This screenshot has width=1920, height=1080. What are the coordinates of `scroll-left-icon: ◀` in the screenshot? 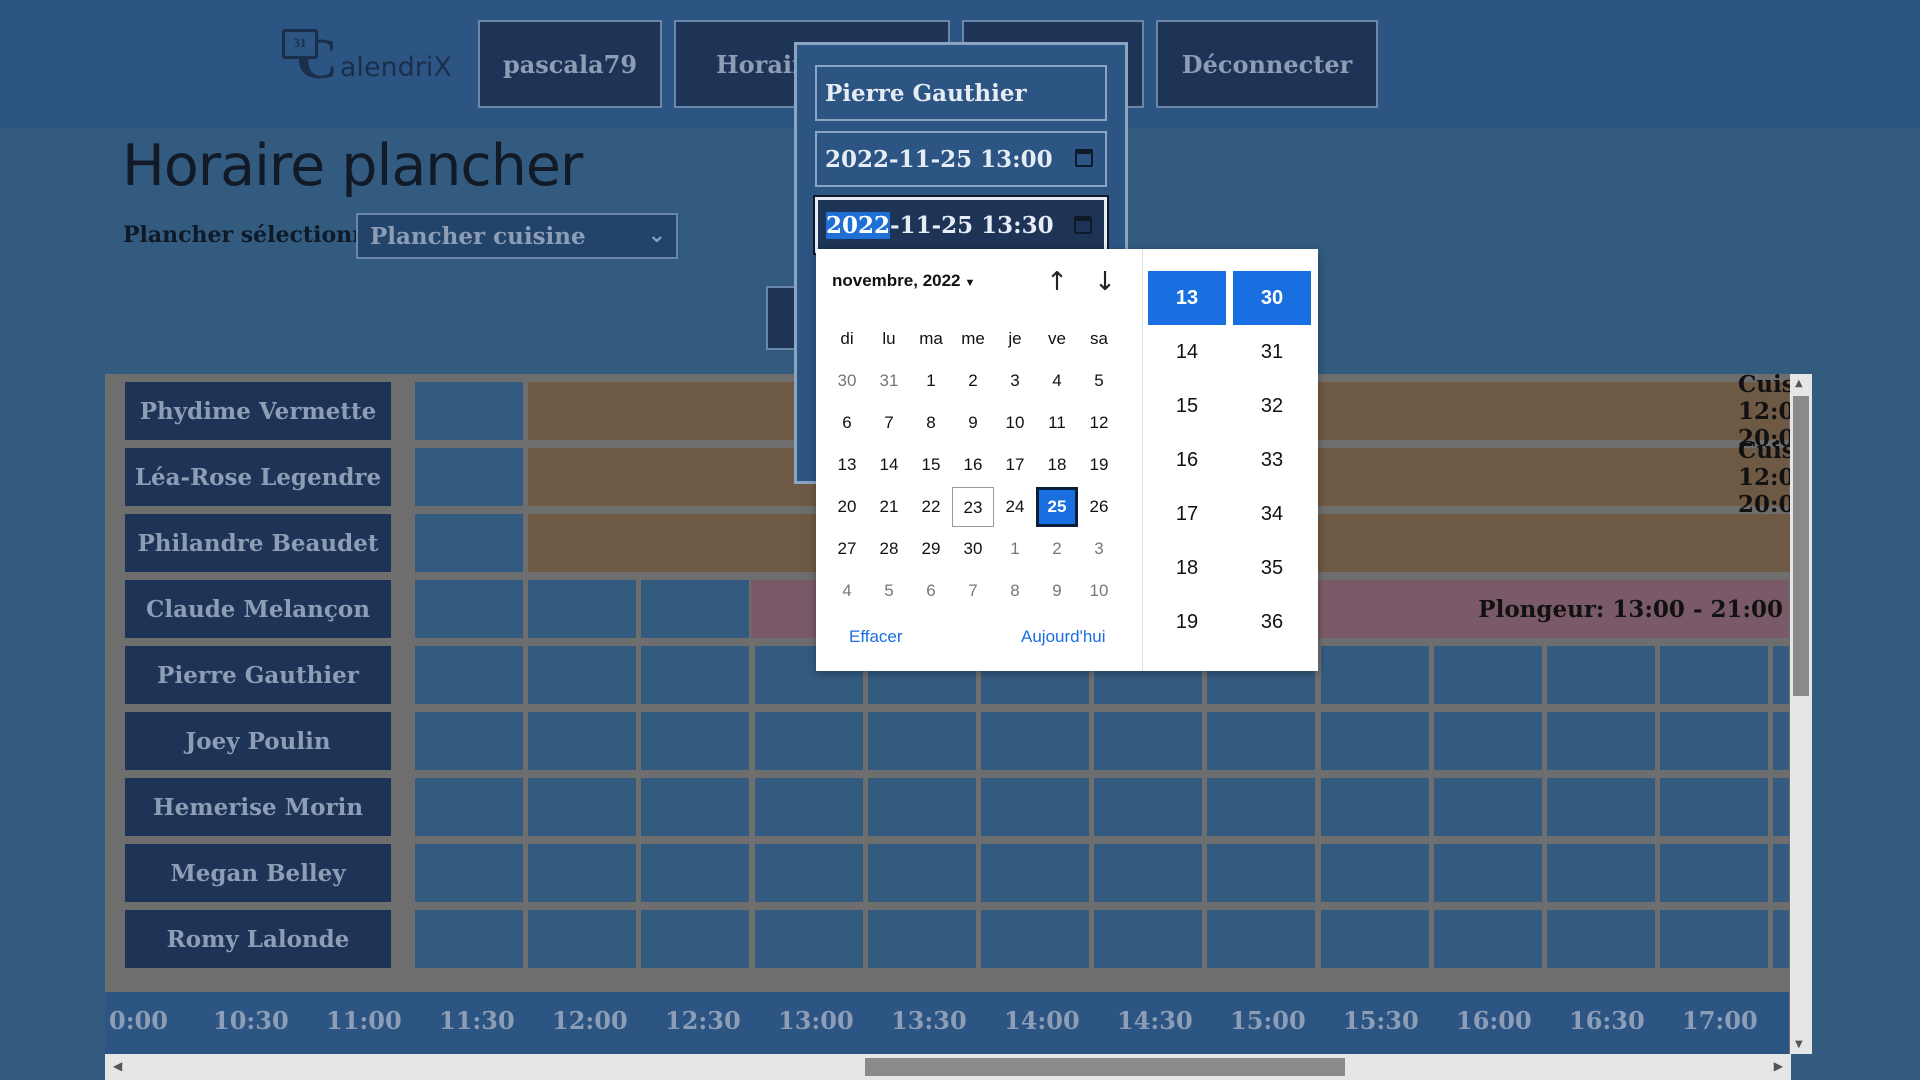 It's located at (117, 1066).